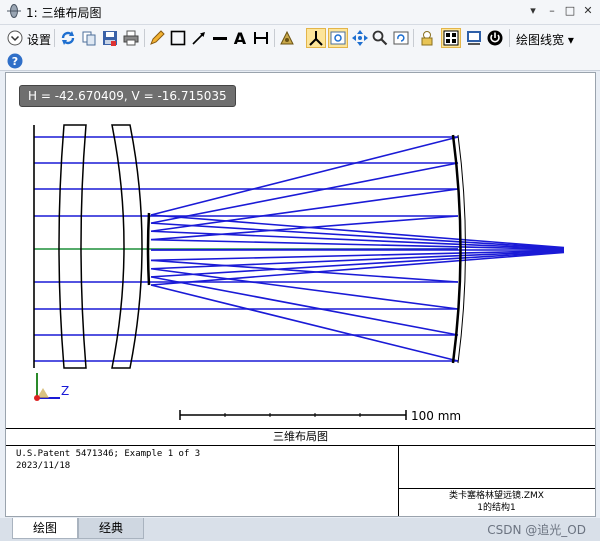 This screenshot has height=541, width=600. I want to click on pan-icon, so click(360, 38).